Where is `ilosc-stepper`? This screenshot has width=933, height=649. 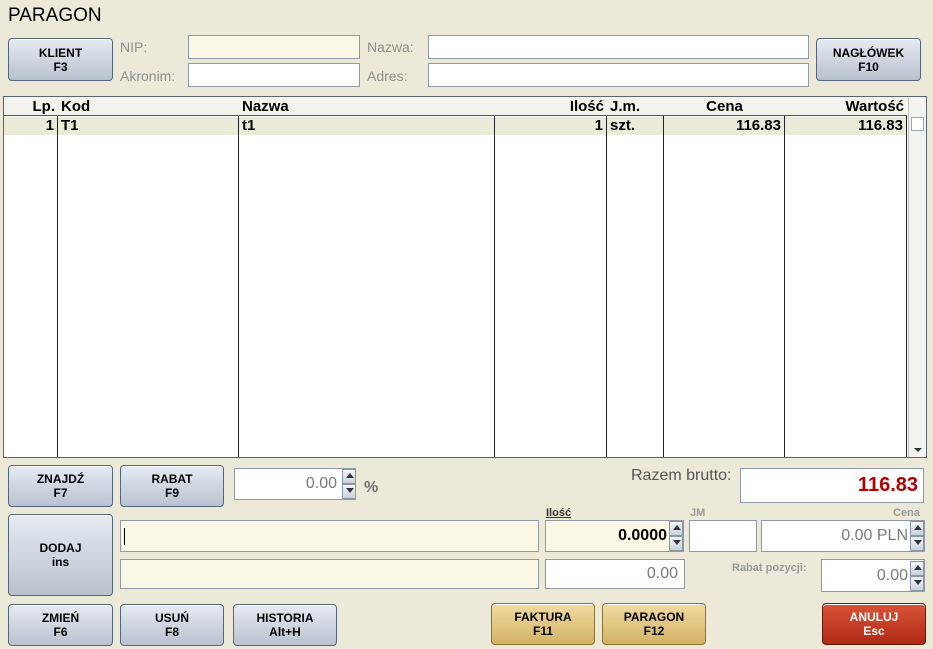 ilosc-stepper is located at coordinates (676, 536).